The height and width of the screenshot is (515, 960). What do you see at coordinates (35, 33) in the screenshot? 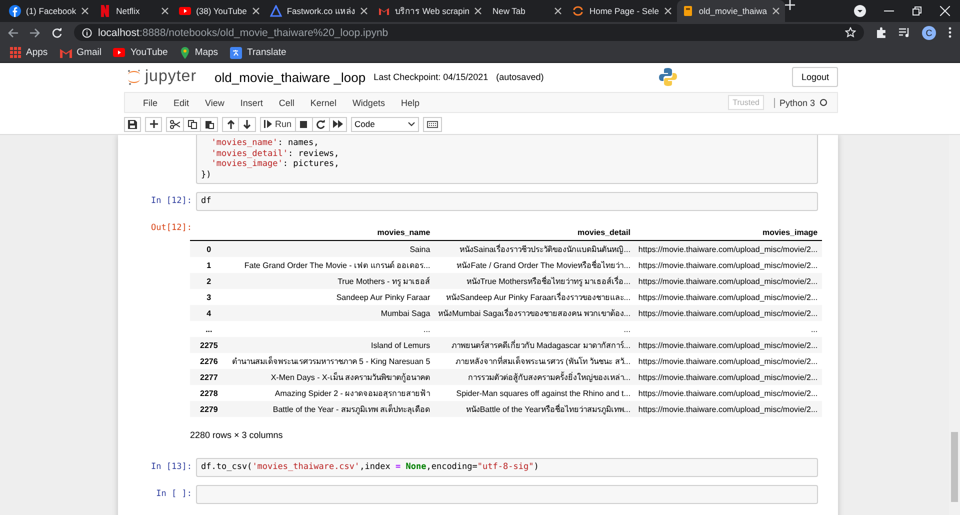
I see `forward-icon` at bounding box center [35, 33].